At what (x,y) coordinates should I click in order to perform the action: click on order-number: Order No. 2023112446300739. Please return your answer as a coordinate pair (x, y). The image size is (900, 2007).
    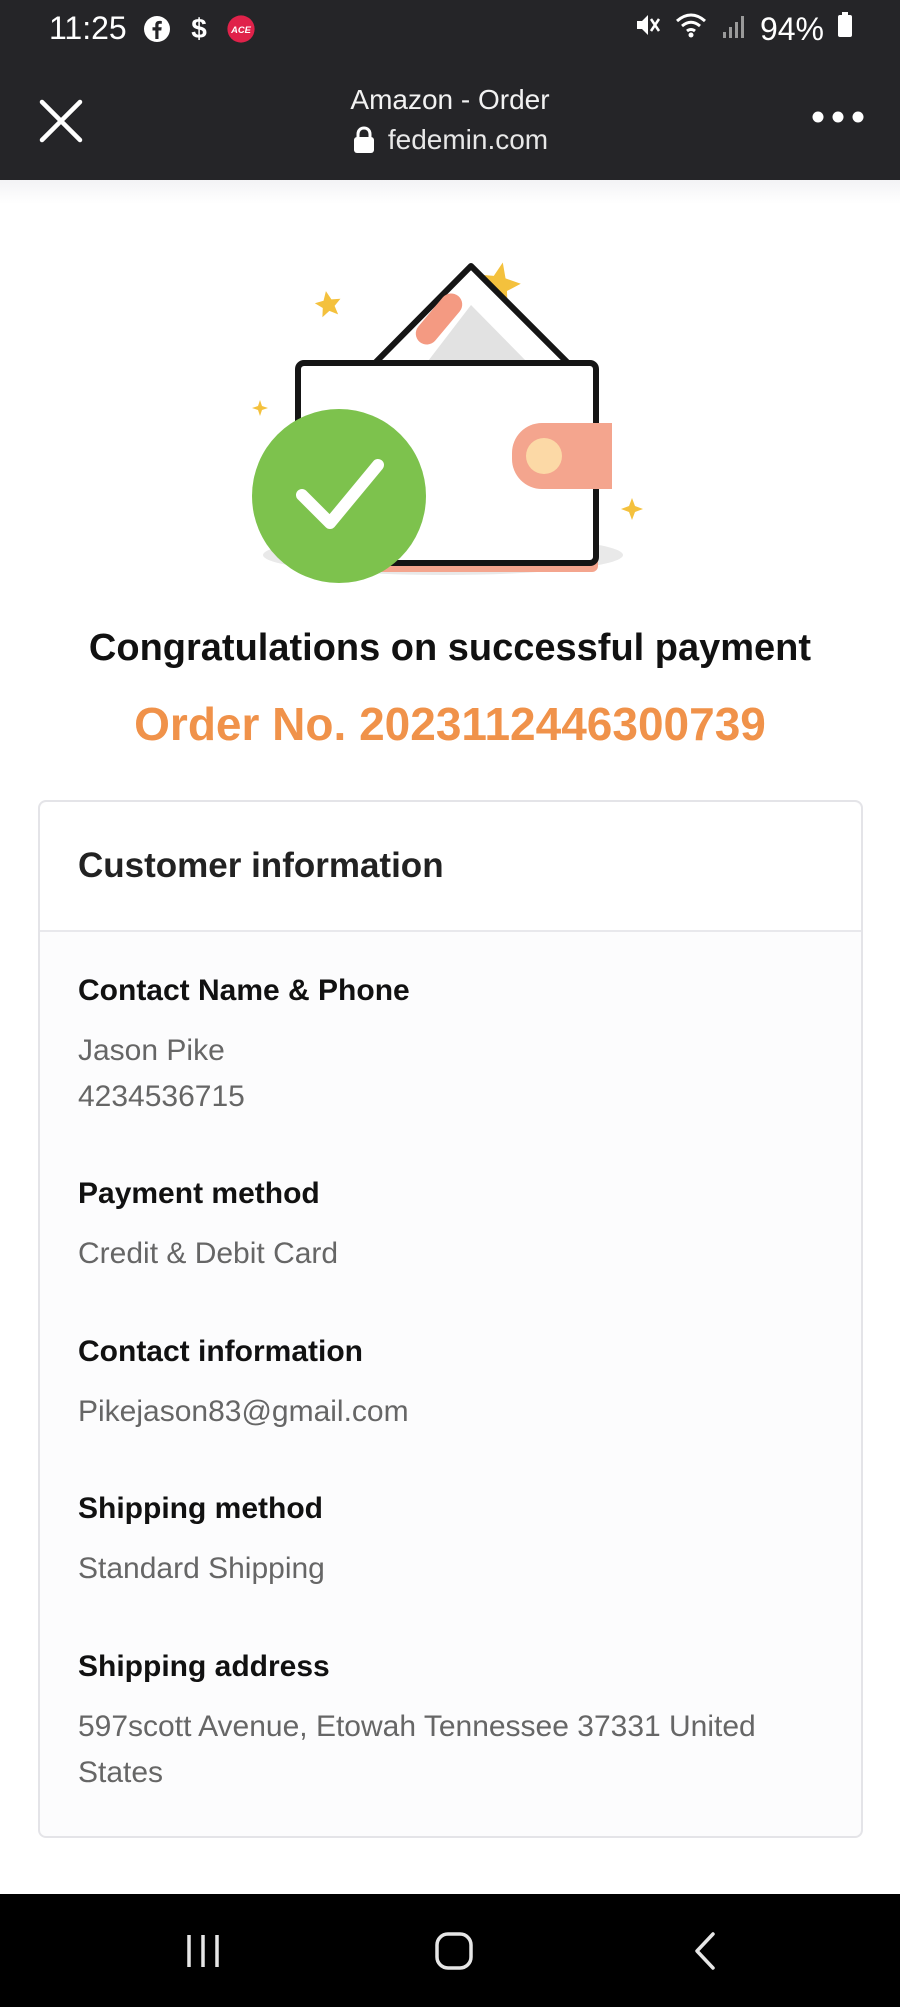
    Looking at the image, I should click on (450, 724).